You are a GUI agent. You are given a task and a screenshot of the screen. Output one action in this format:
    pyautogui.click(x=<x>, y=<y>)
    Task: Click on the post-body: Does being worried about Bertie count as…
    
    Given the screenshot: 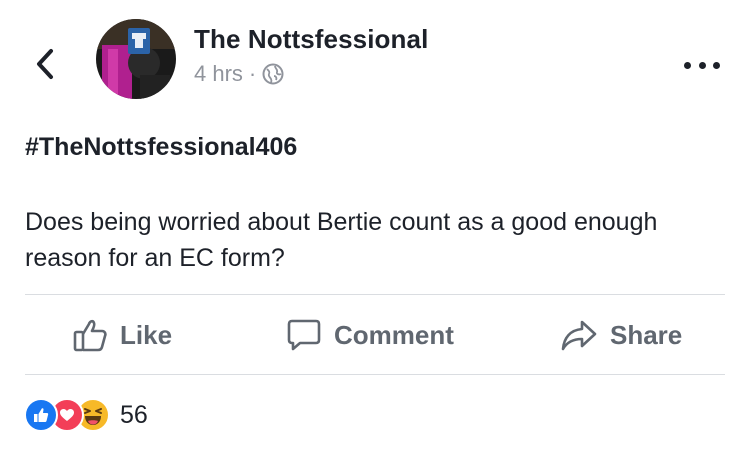 What is the action you would take?
    pyautogui.click(x=341, y=240)
    